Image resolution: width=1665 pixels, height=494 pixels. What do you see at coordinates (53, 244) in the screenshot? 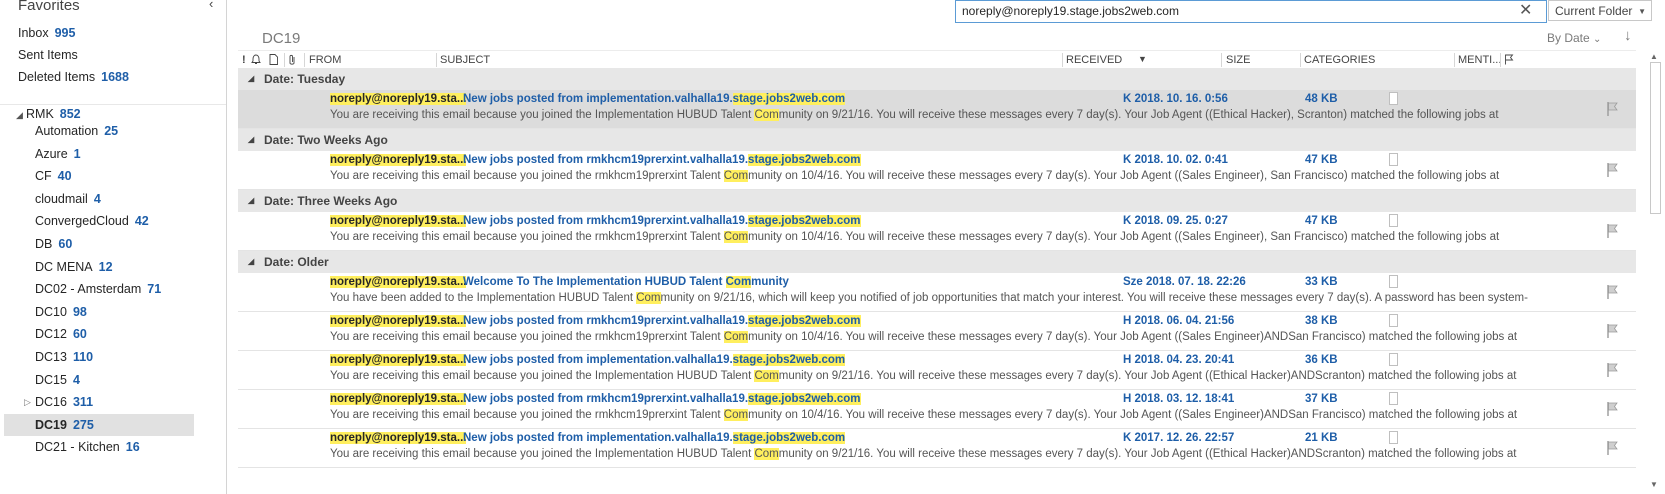
I see `sidebar-item-db: DB 60` at bounding box center [53, 244].